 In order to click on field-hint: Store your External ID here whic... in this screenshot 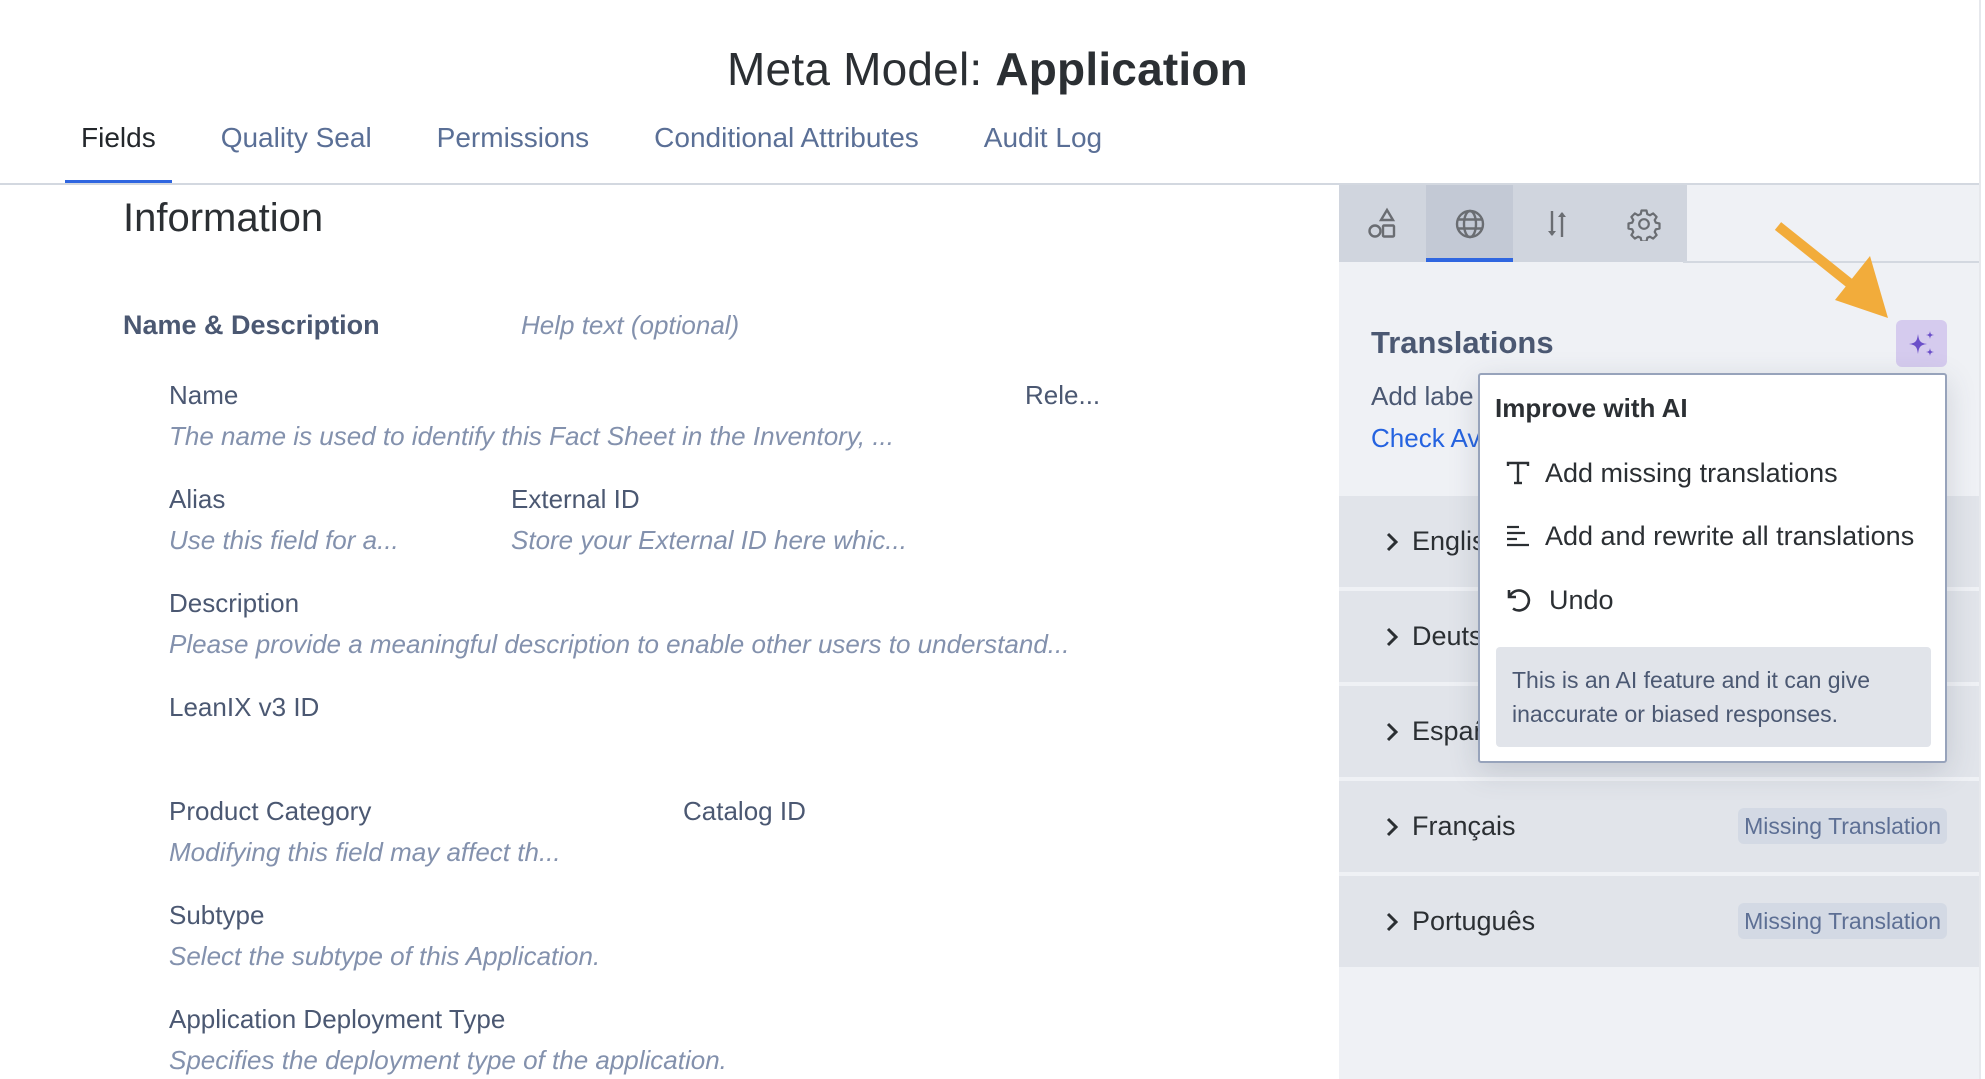, I will do `click(709, 540)`.